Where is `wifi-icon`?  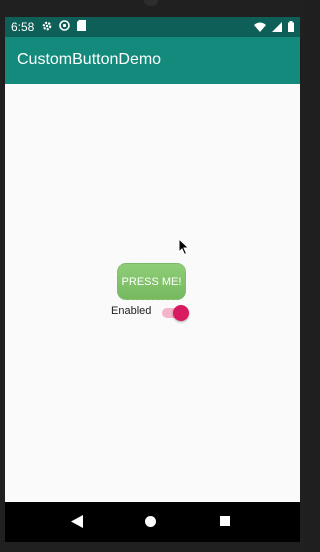 wifi-icon is located at coordinates (260, 27).